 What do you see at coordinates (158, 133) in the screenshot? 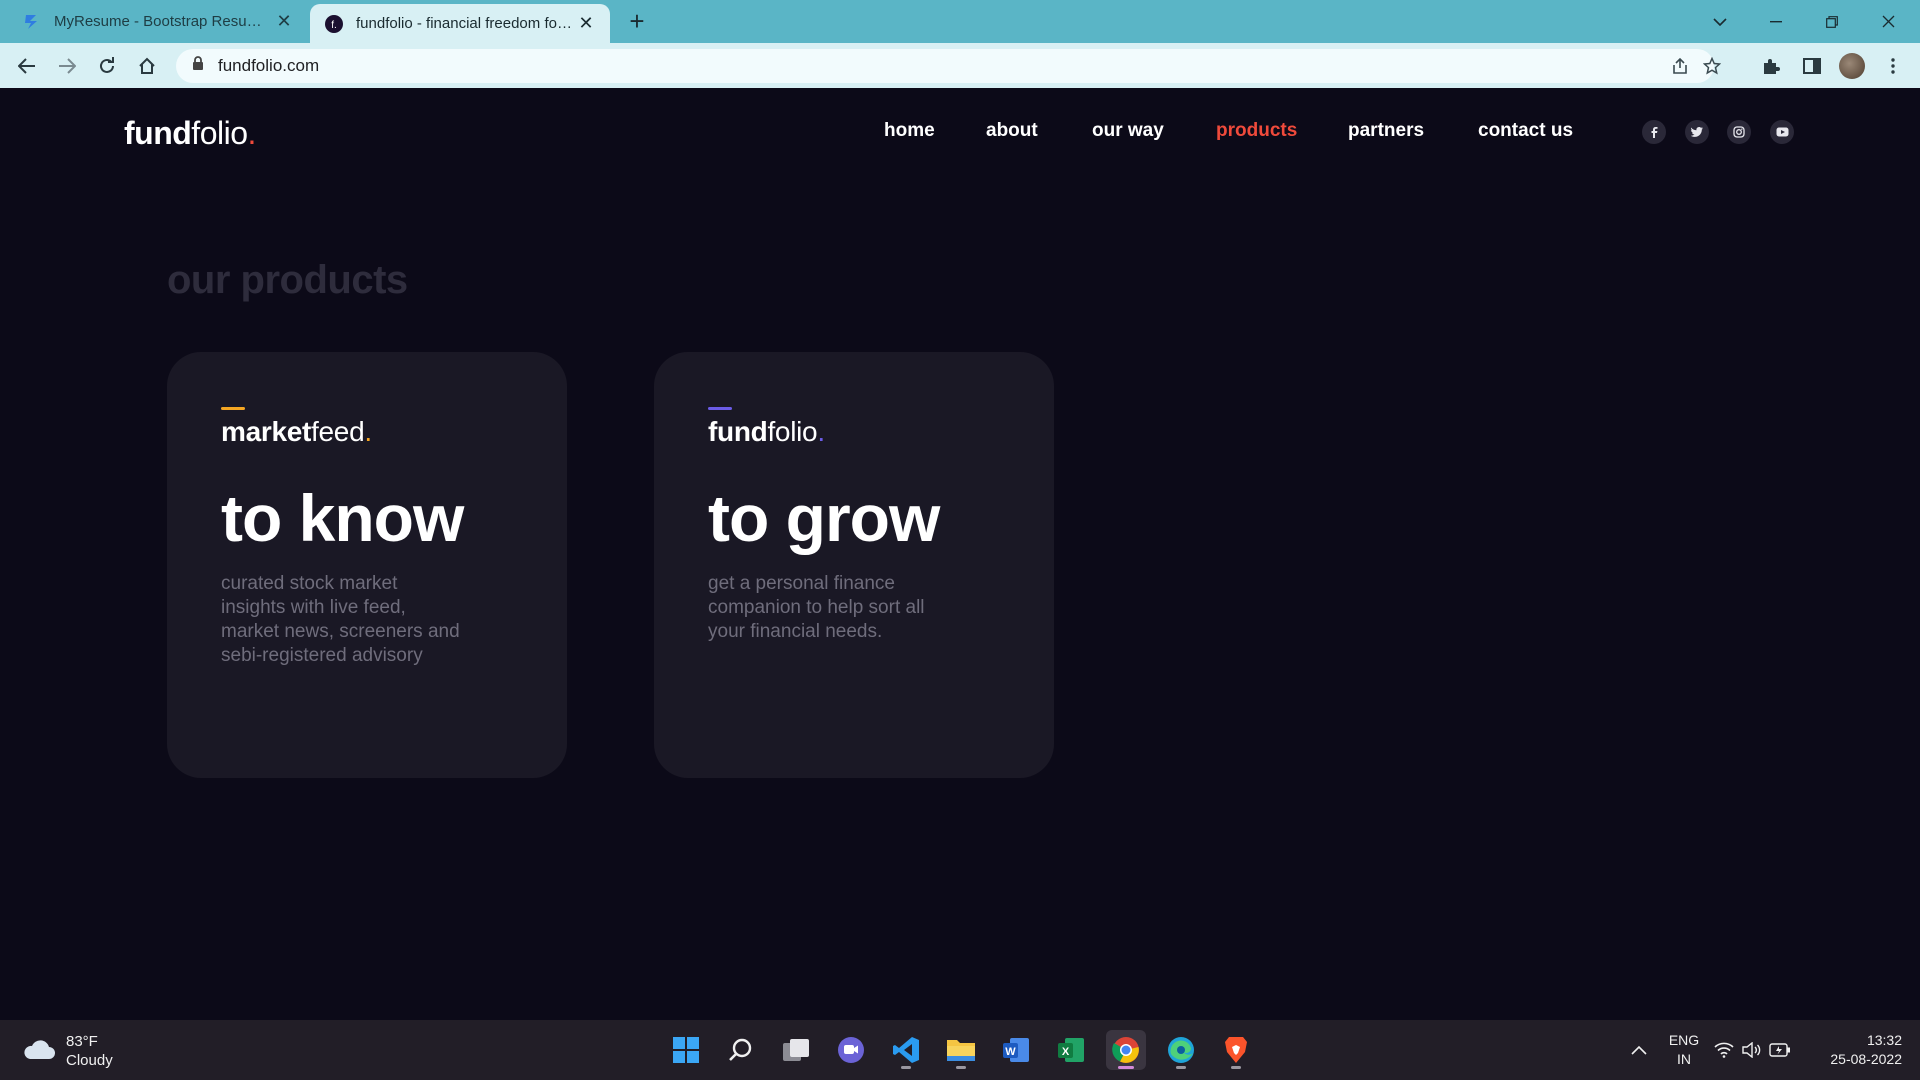
I see `logo-bold-text: fund` at bounding box center [158, 133].